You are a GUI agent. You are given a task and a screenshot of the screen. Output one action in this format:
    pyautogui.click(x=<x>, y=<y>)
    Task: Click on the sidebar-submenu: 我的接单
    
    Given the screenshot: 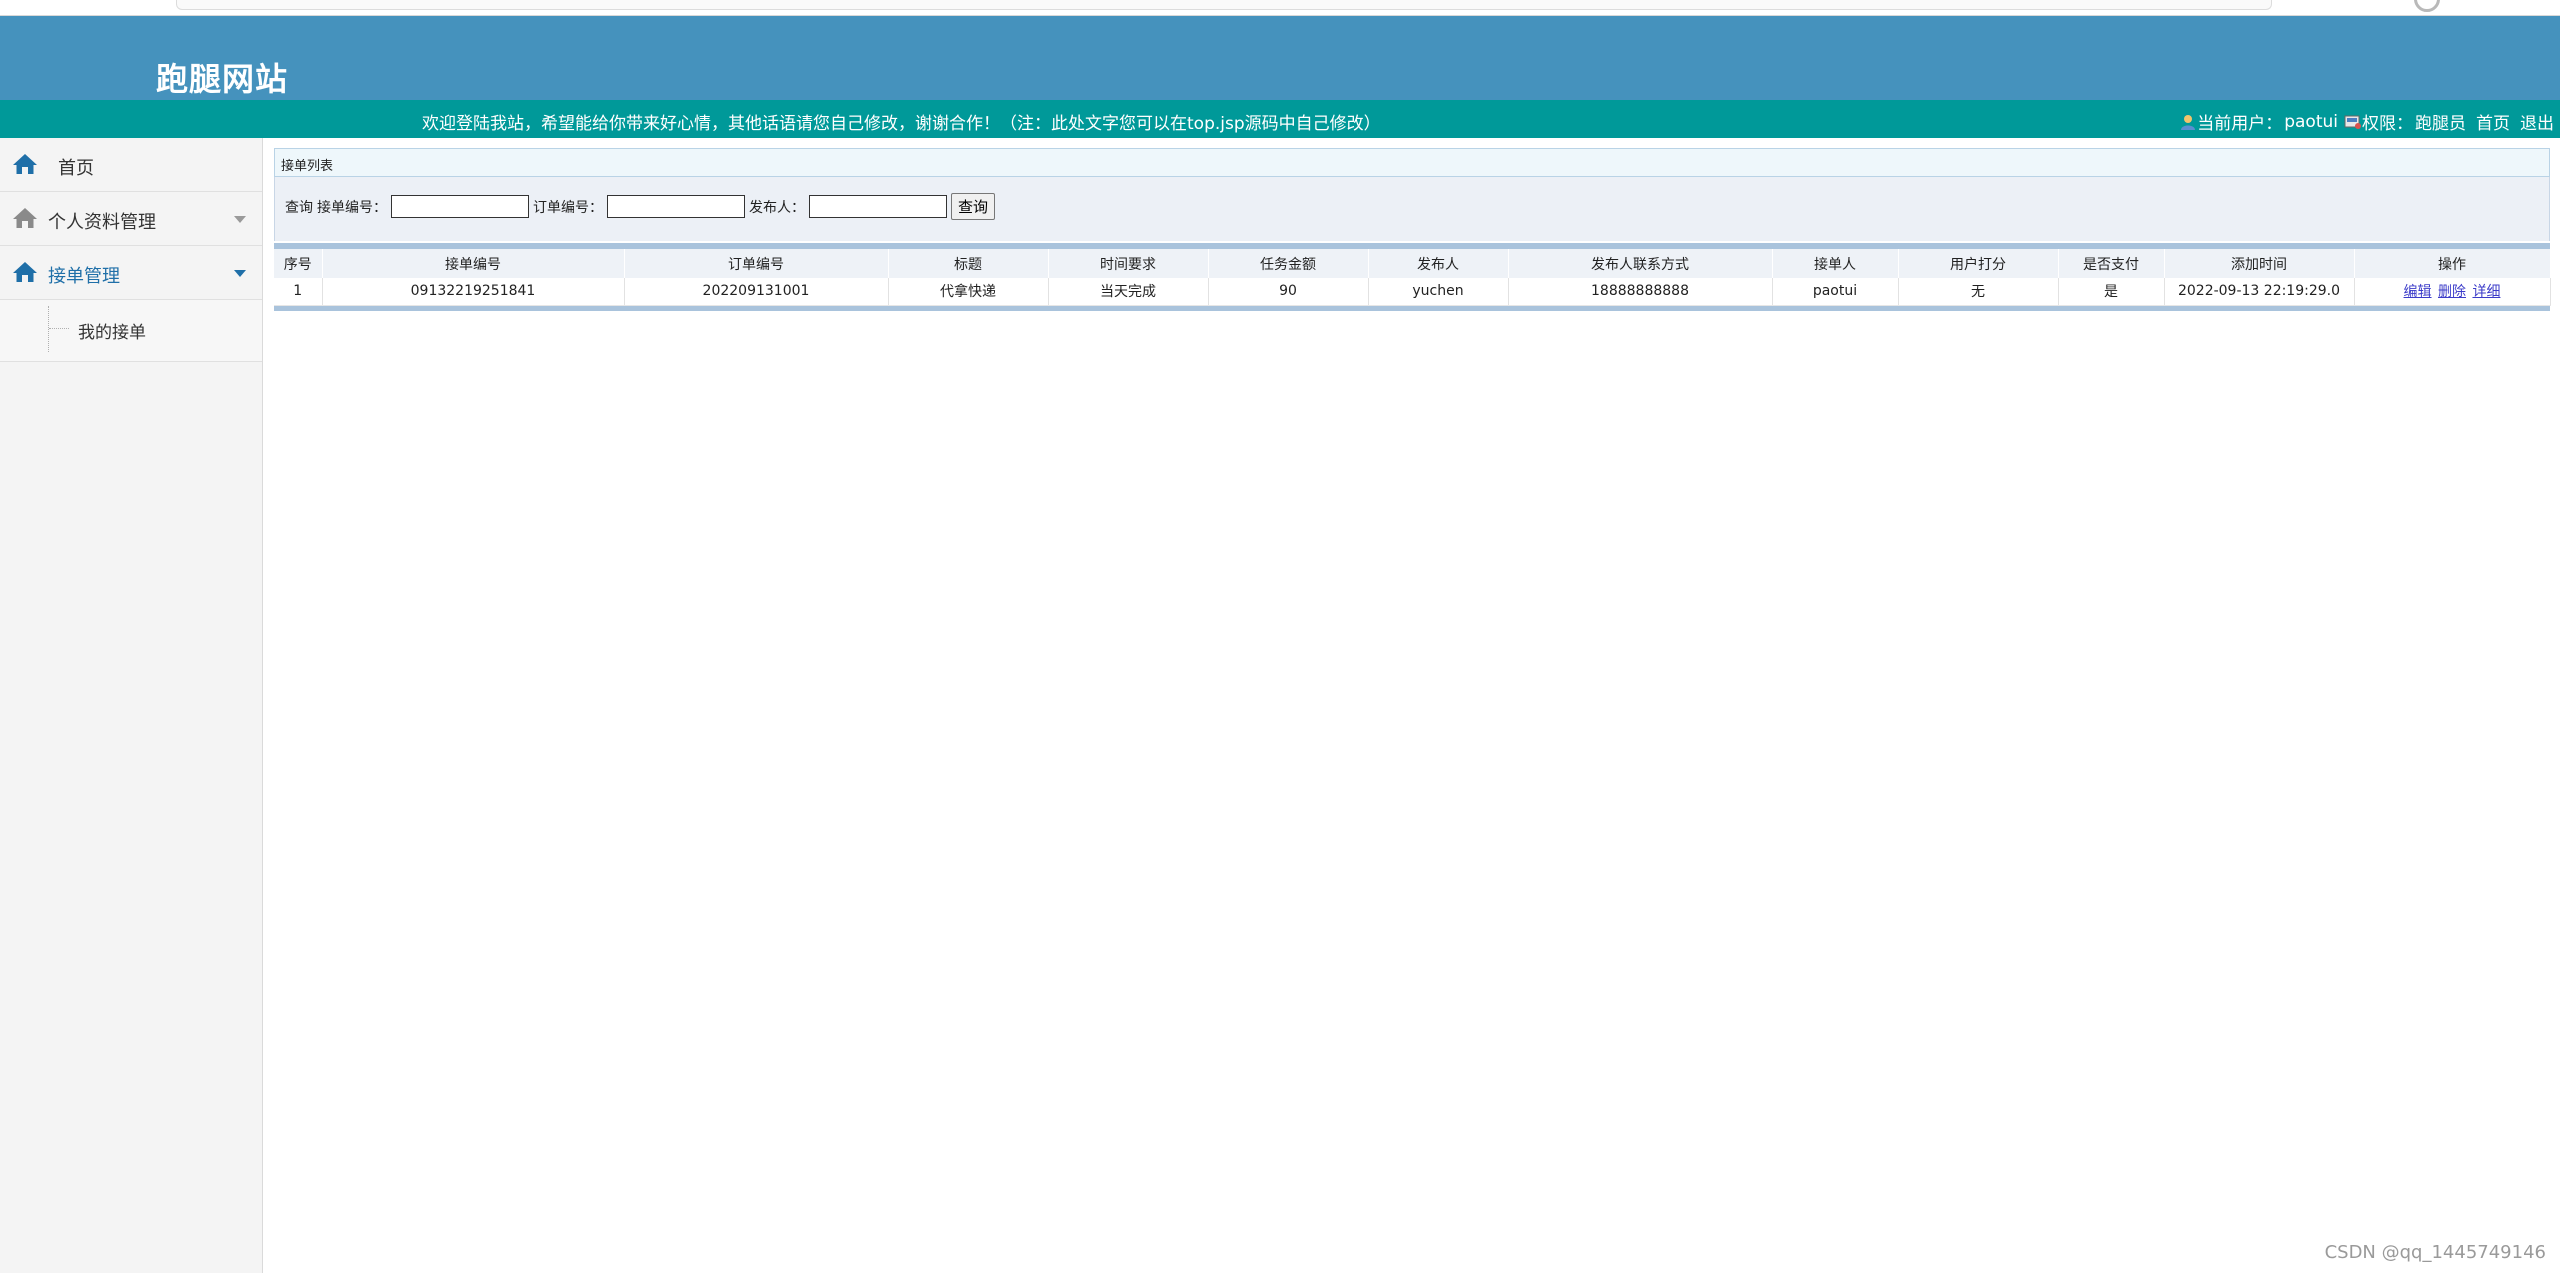 What is the action you would take?
    pyautogui.click(x=131, y=331)
    